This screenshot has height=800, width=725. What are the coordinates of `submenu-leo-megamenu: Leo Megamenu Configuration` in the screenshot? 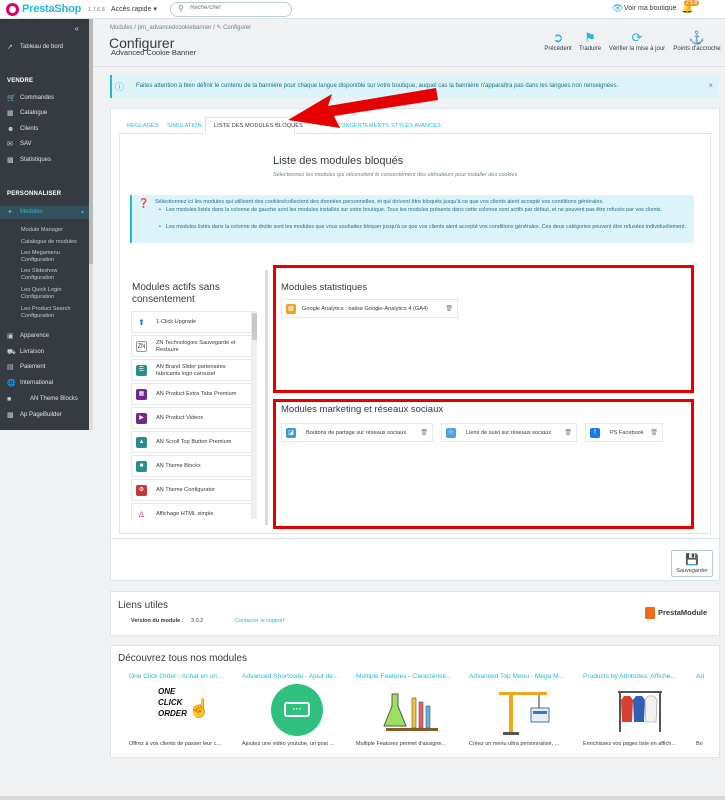 It's located at (54, 257).